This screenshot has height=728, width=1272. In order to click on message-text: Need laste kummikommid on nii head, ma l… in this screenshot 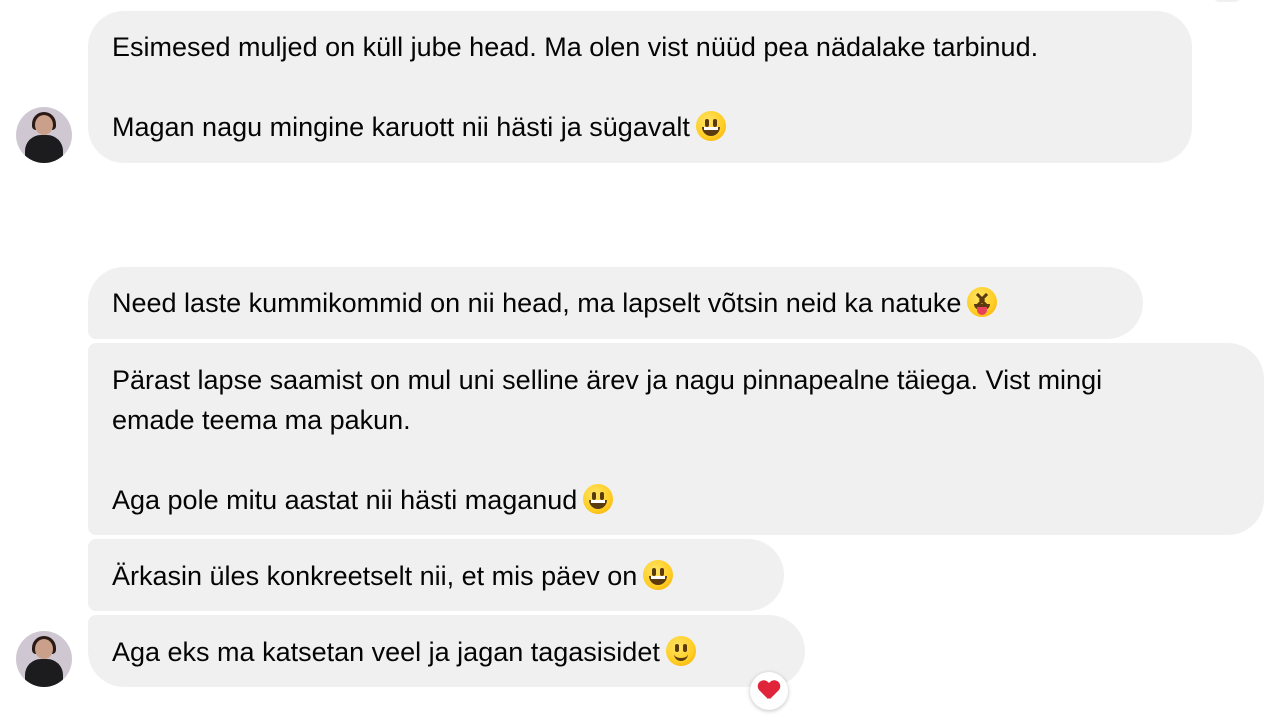, I will do `click(615, 303)`.